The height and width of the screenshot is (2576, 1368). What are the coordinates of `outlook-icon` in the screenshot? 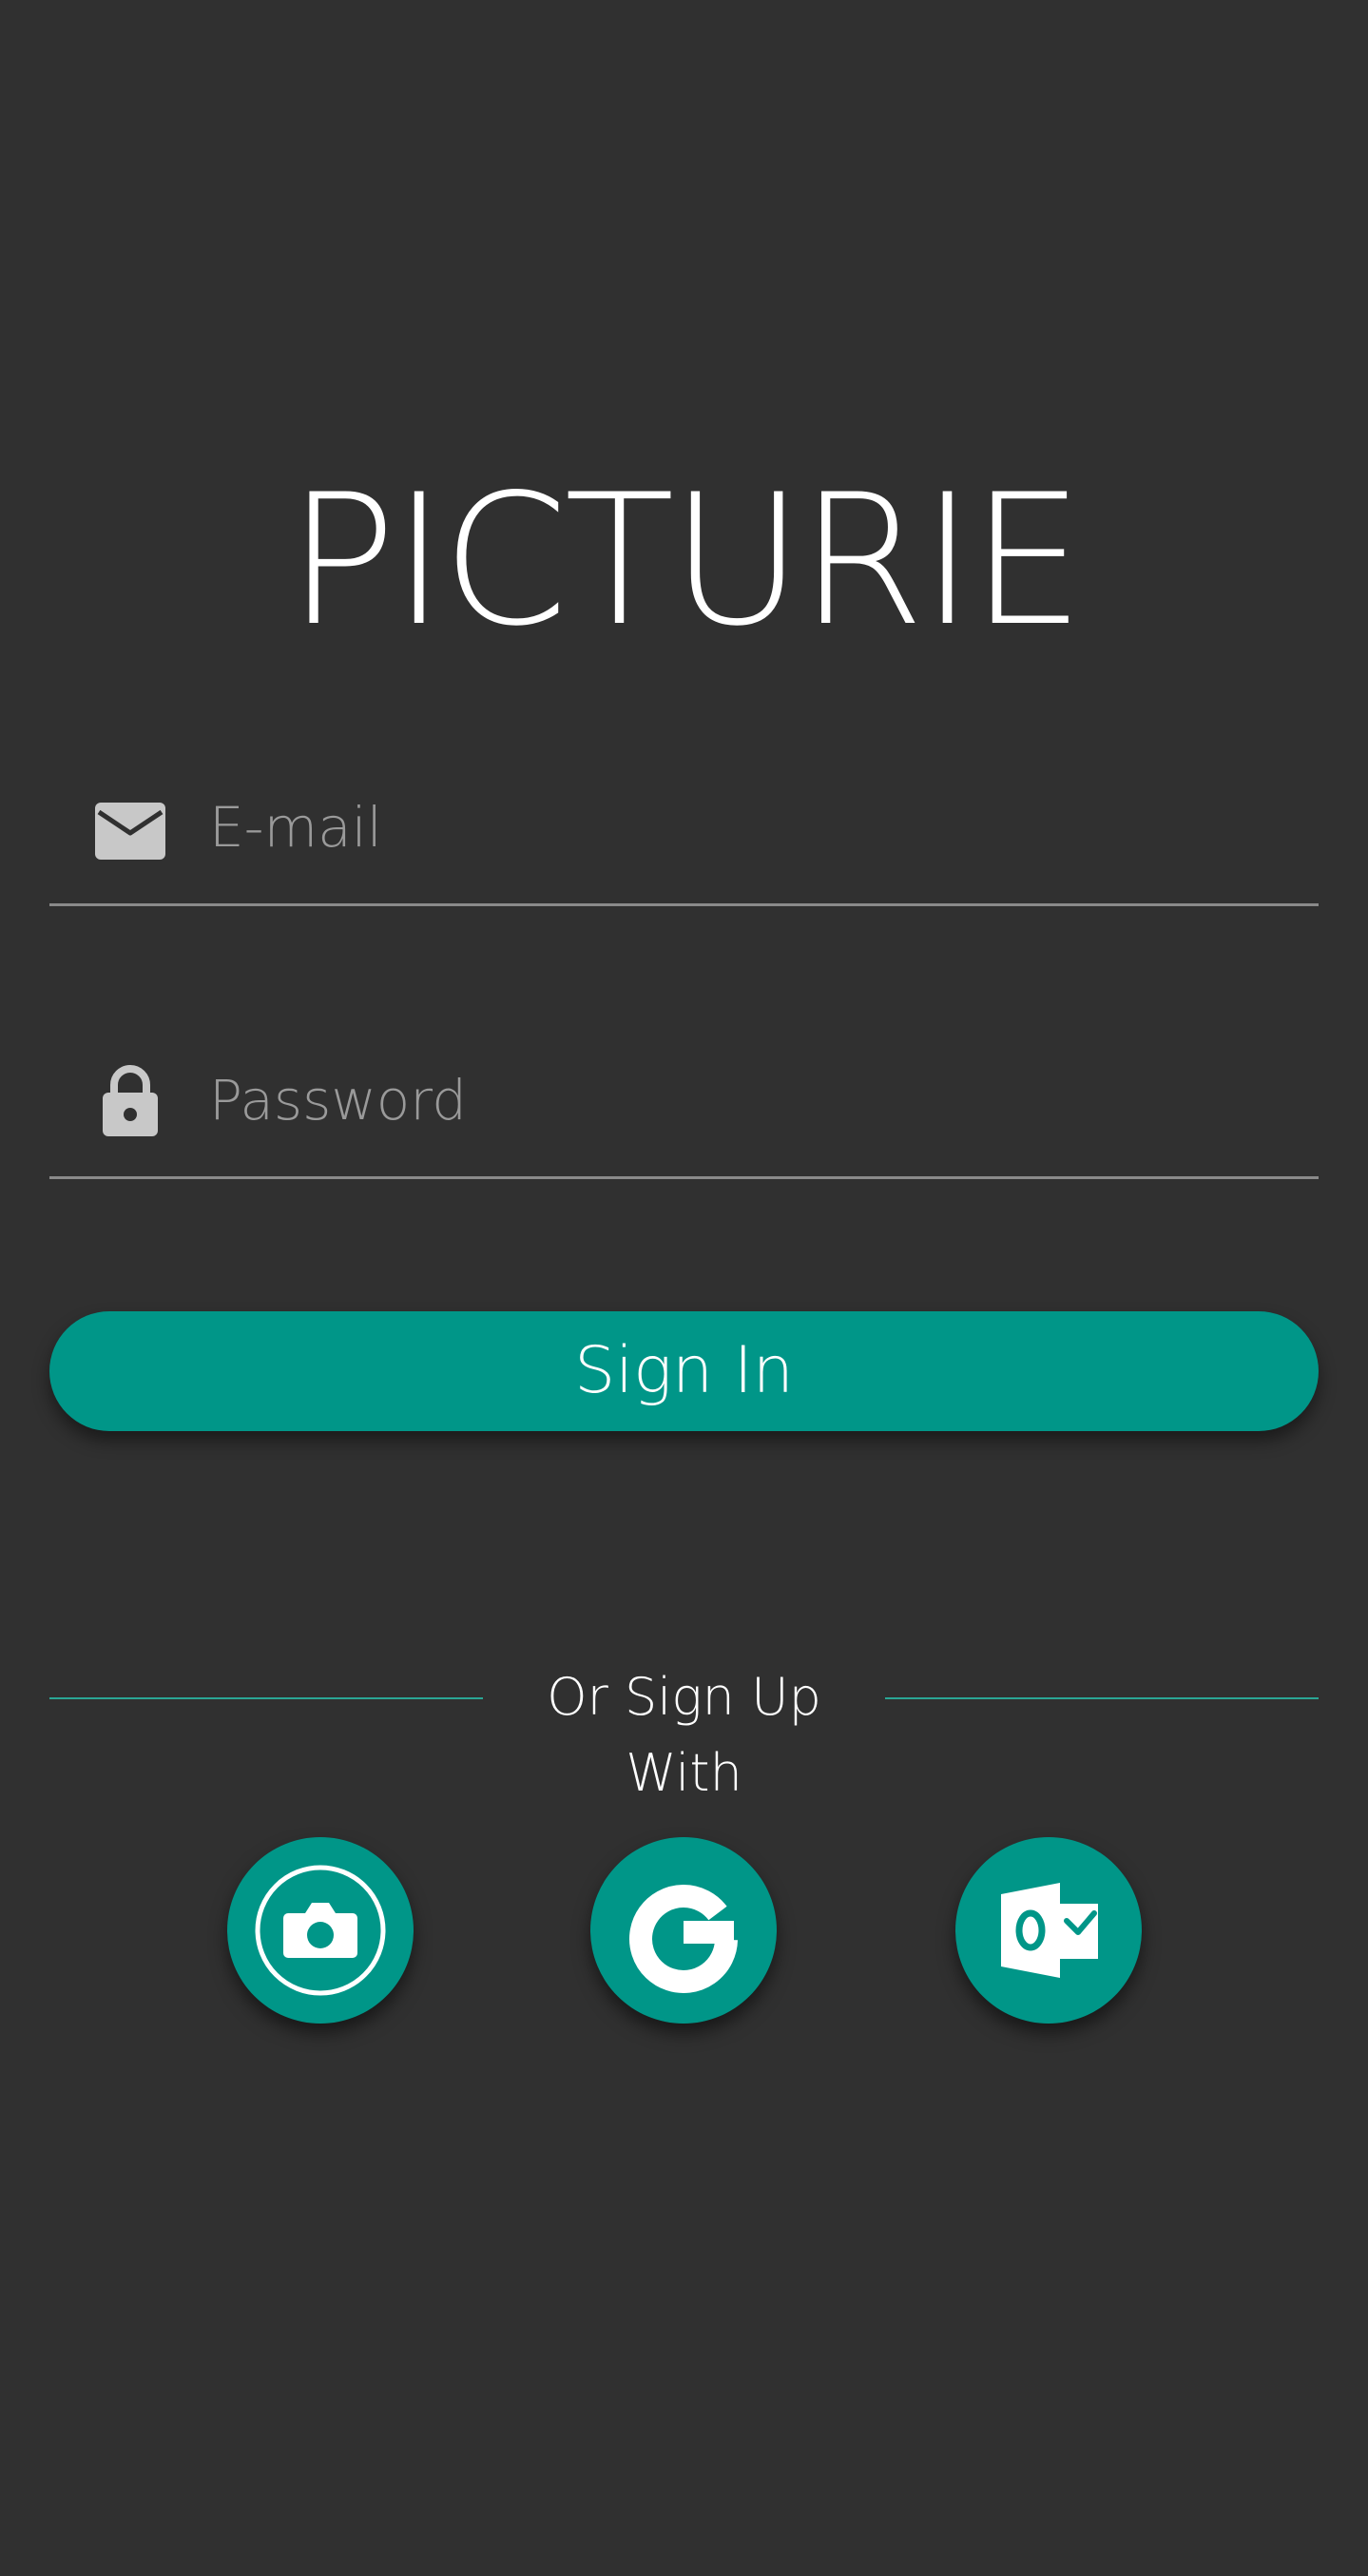 It's located at (1049, 1930).